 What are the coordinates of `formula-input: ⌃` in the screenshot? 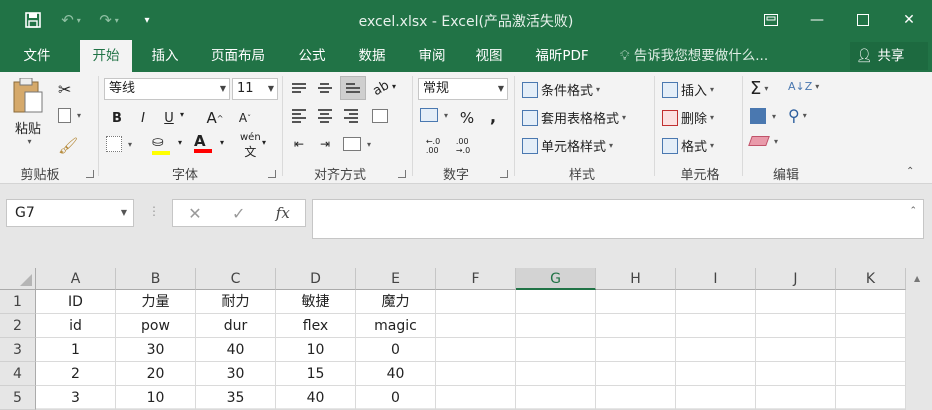 It's located at (618, 219).